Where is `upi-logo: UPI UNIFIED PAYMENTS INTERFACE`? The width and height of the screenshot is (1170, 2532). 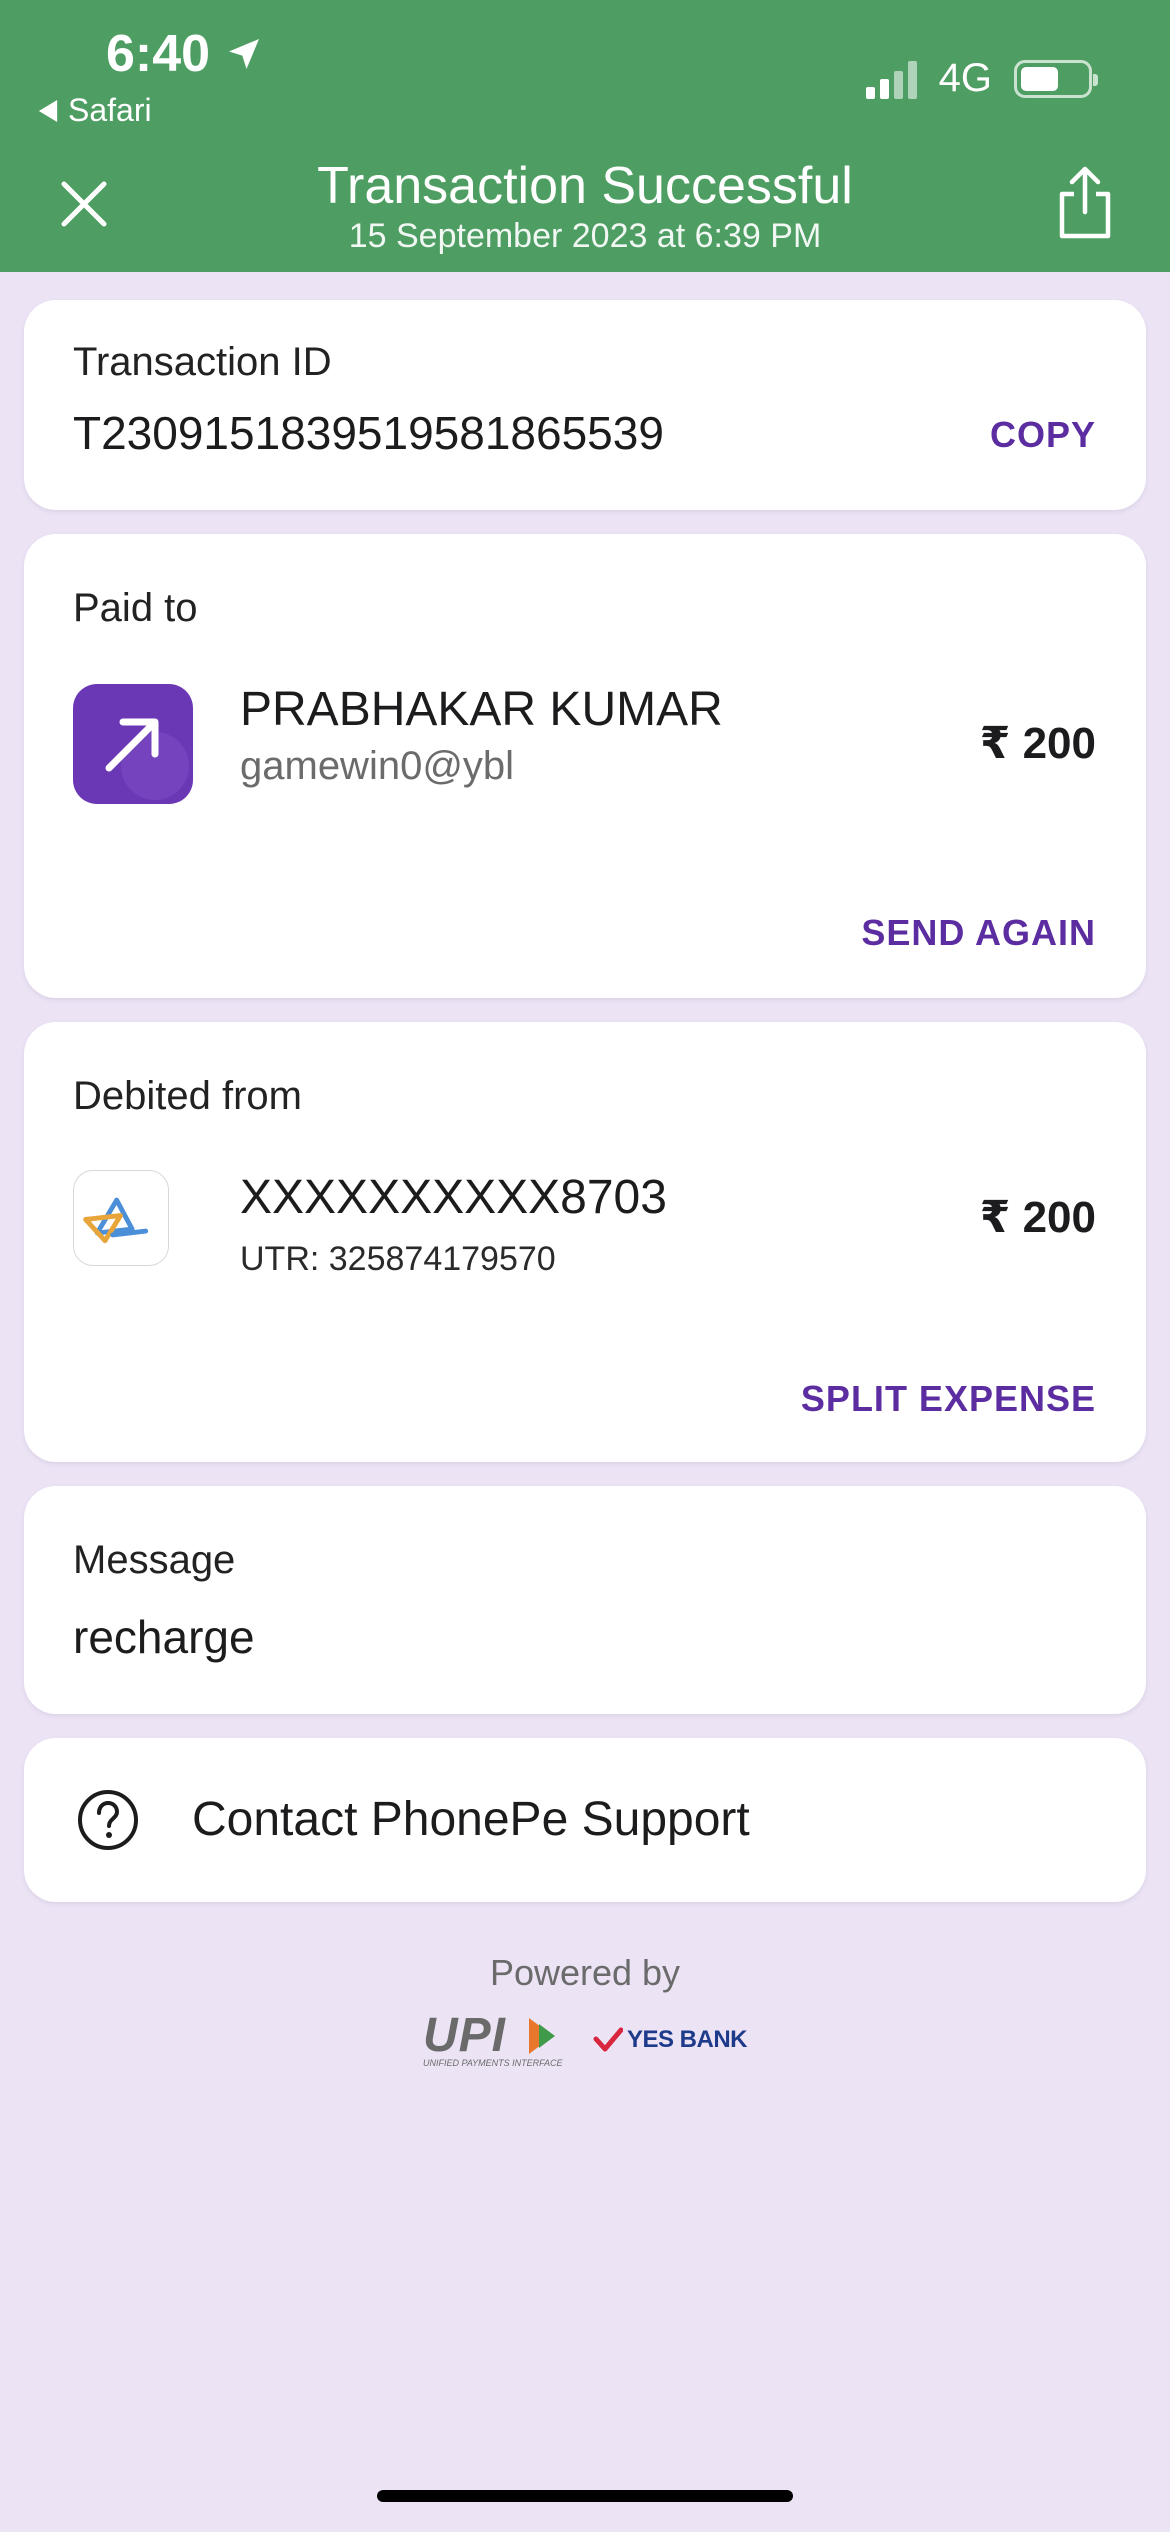 upi-logo: UPI UNIFIED PAYMENTS INTERFACE is located at coordinates (493, 2040).